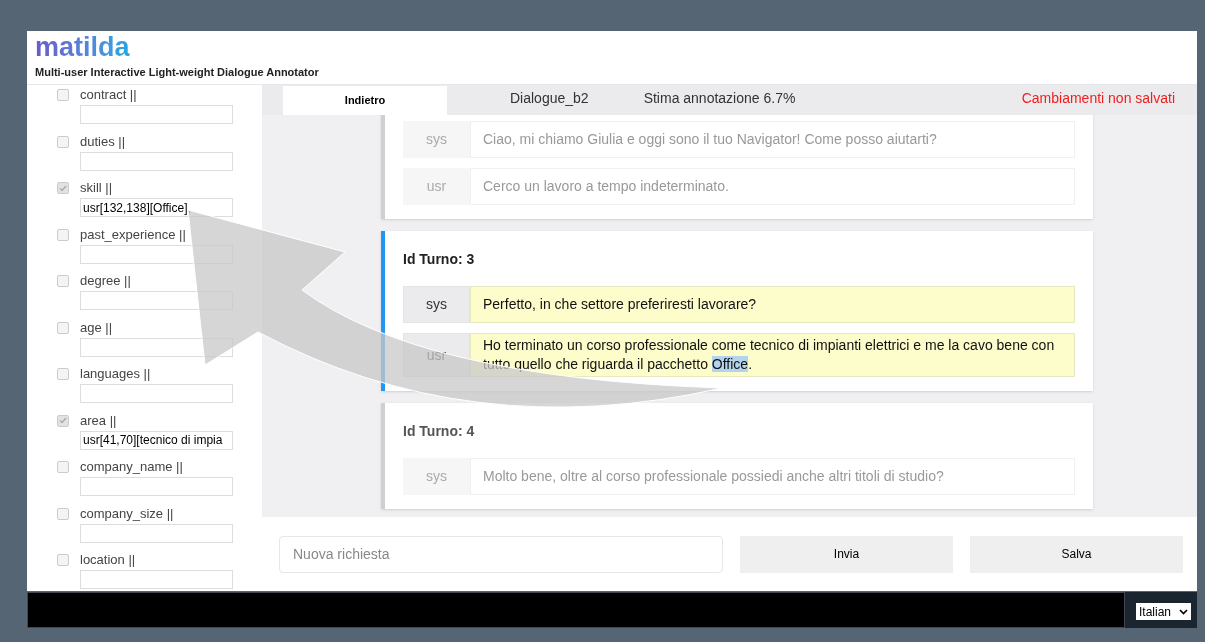 The image size is (1205, 642). What do you see at coordinates (439, 259) in the screenshot?
I see `turn-title: Id Turno: 3` at bounding box center [439, 259].